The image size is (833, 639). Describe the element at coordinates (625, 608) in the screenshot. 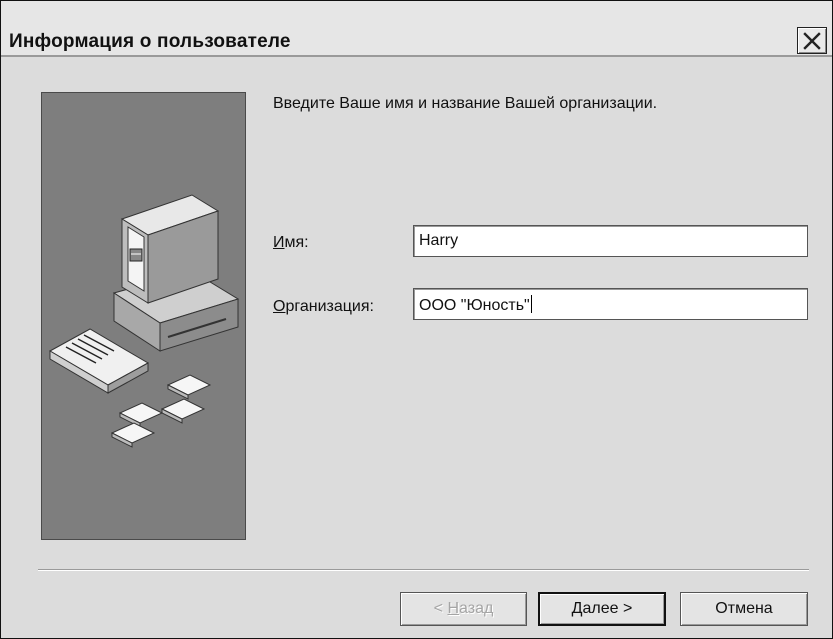

I see `next-button-suffix: >` at that location.